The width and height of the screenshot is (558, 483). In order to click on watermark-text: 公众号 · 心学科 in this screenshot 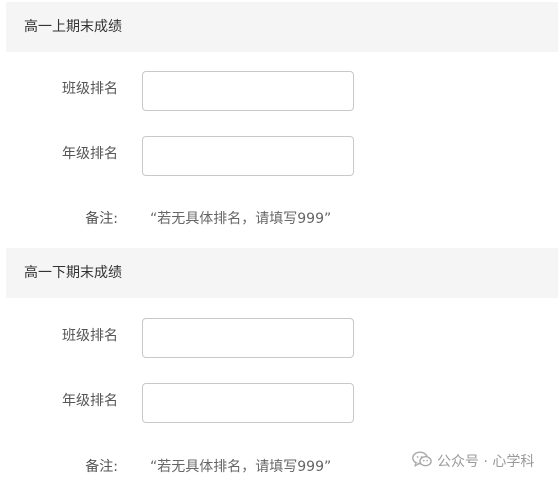, I will do `click(486, 462)`.